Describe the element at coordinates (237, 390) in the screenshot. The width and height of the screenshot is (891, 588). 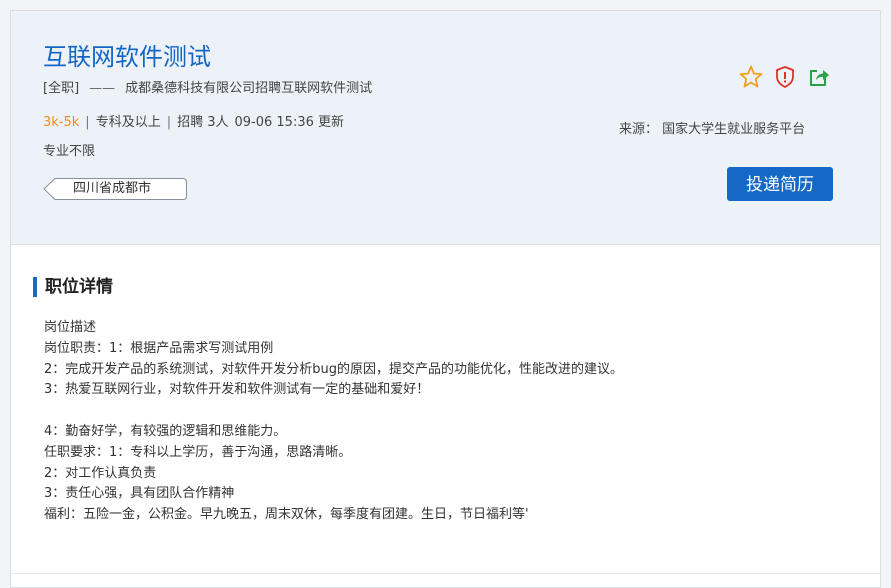
I see `description-line: 3：热爱互联网行业，对软件开发和软件测试有一定的基础和爱好！` at that location.